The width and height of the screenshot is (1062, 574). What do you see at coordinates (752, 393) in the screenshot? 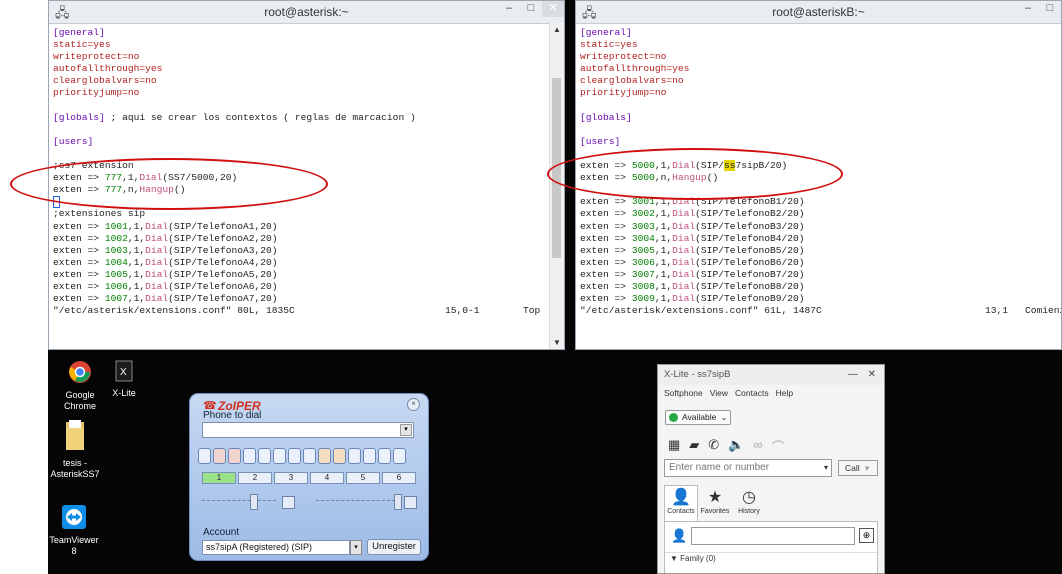
I see `menu-contacts: Contacts` at bounding box center [752, 393].